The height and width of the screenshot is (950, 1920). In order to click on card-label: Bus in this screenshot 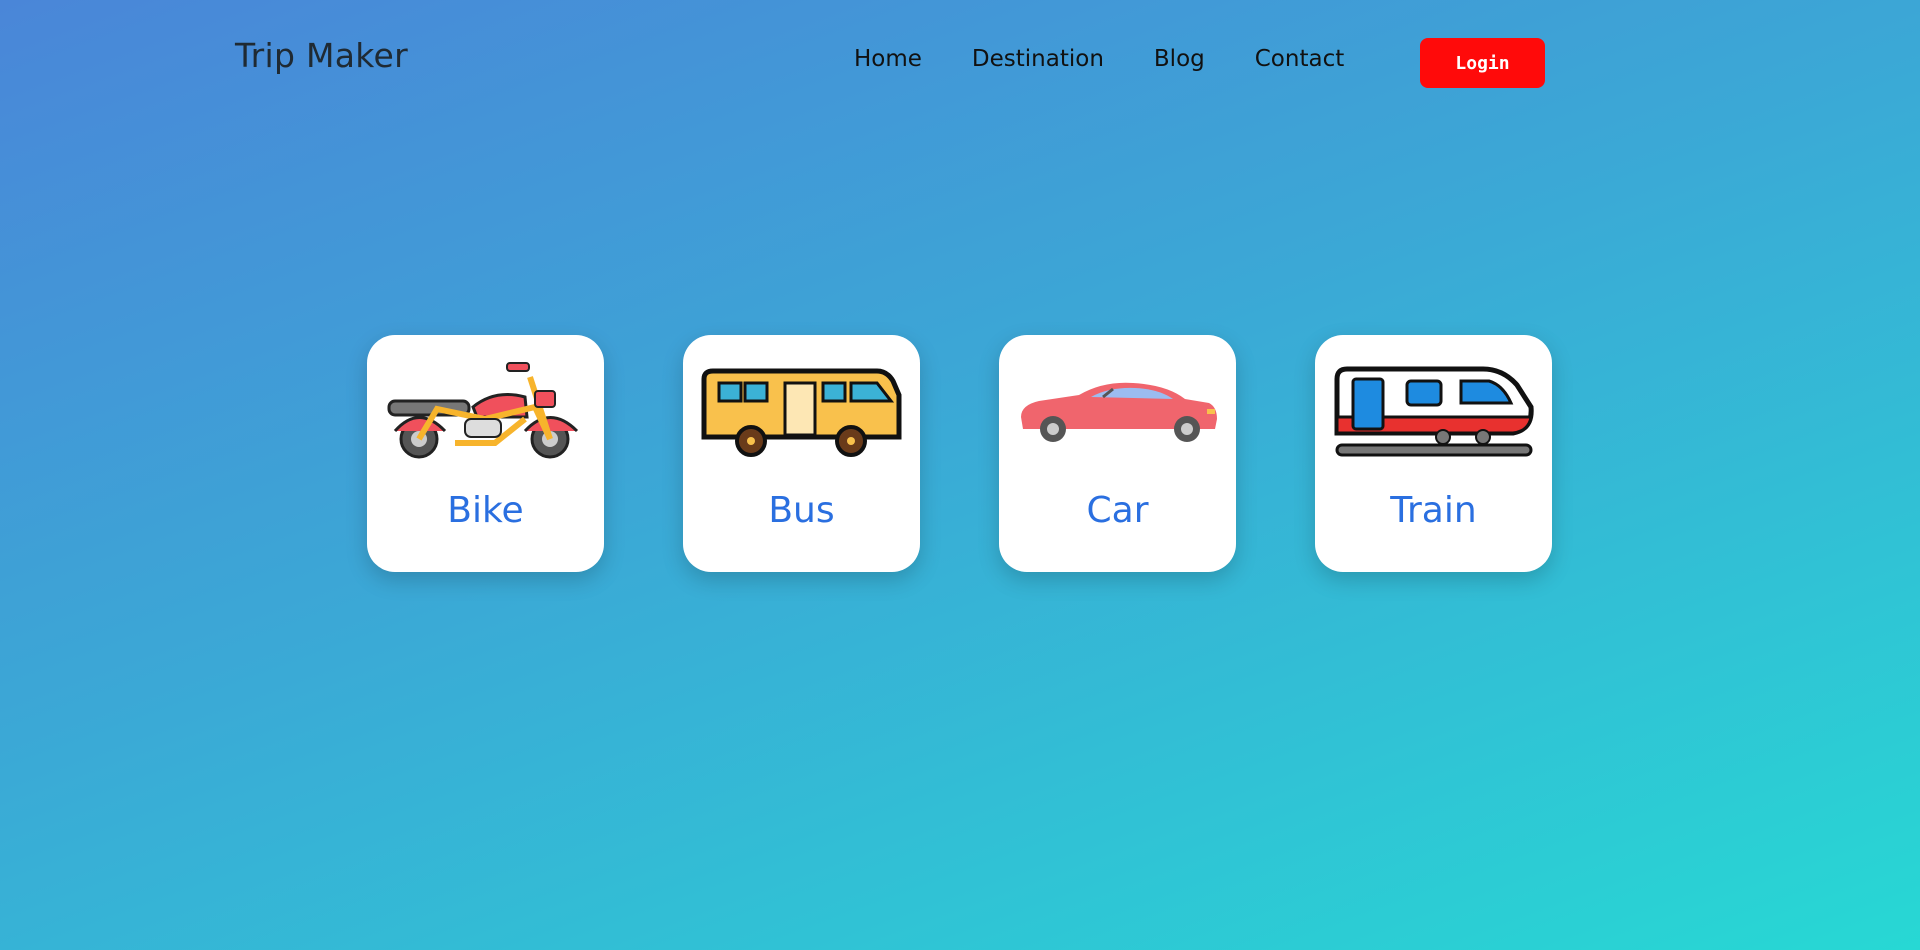, I will do `click(801, 510)`.